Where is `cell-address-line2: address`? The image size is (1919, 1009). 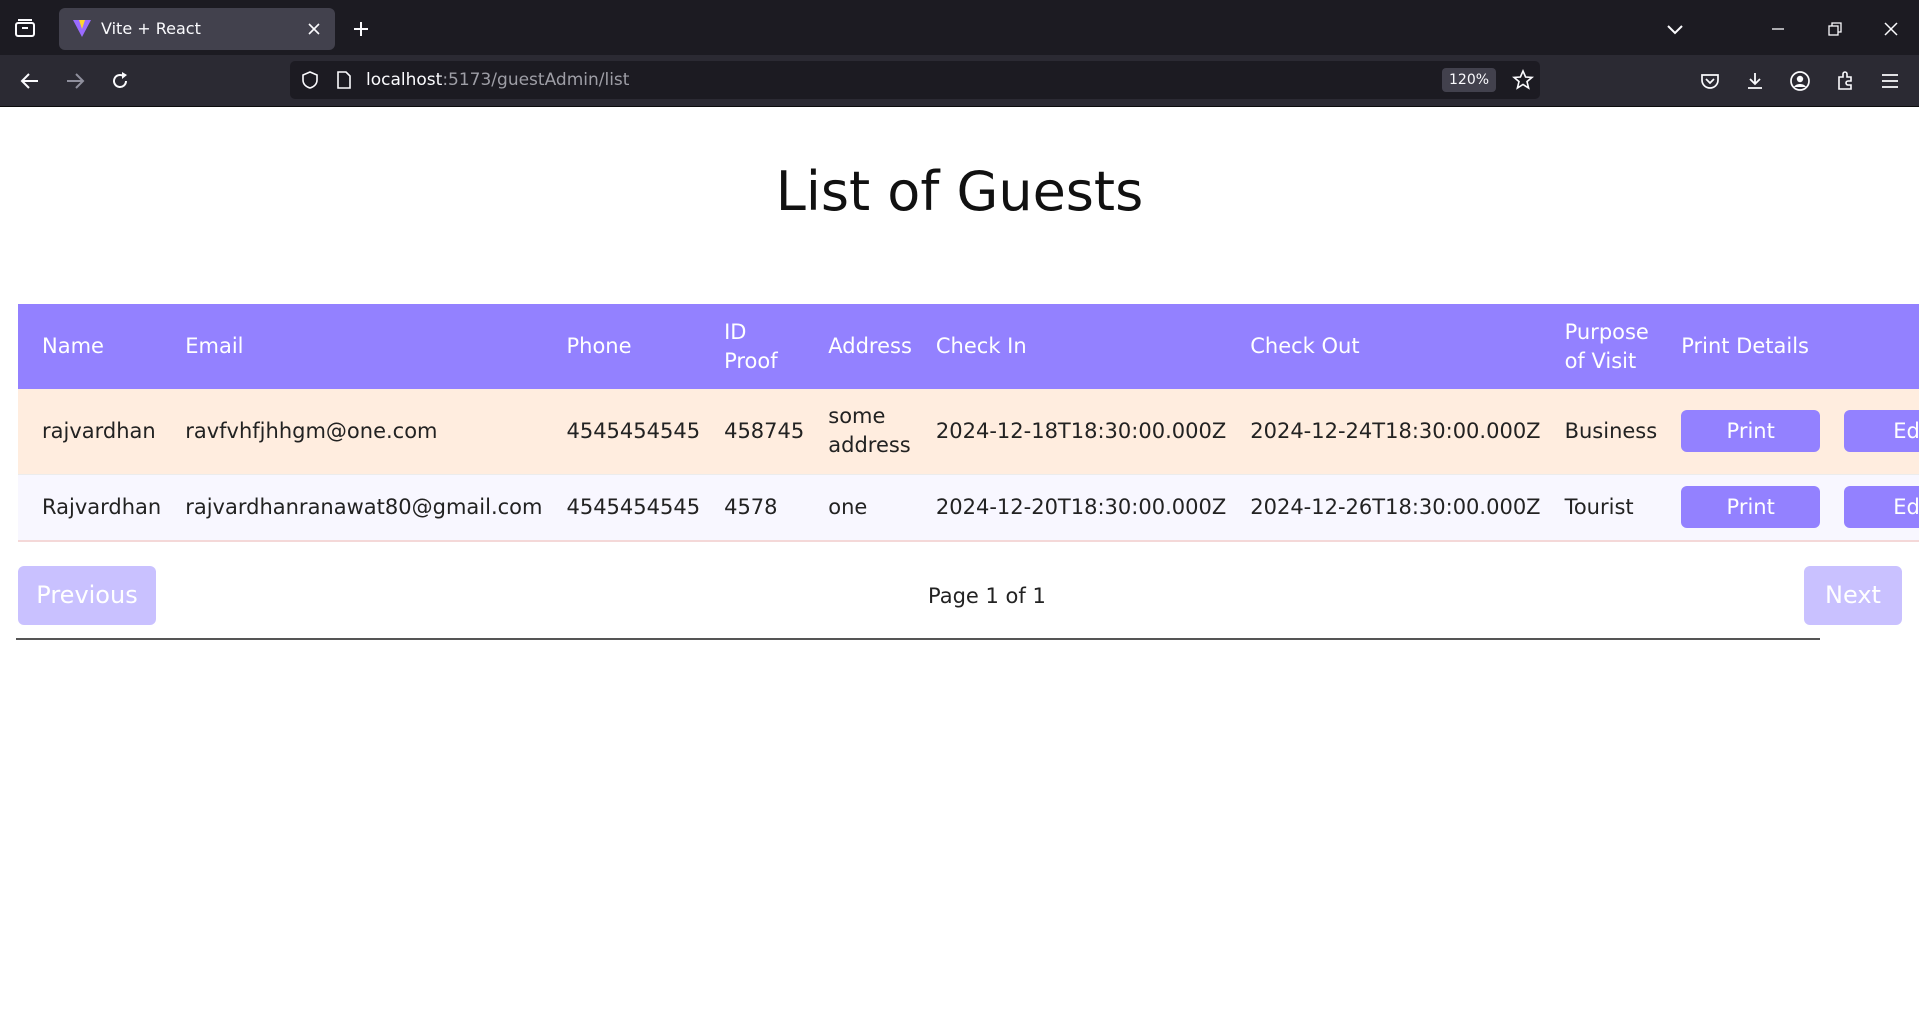
cell-address-line2: address is located at coordinates (869, 445).